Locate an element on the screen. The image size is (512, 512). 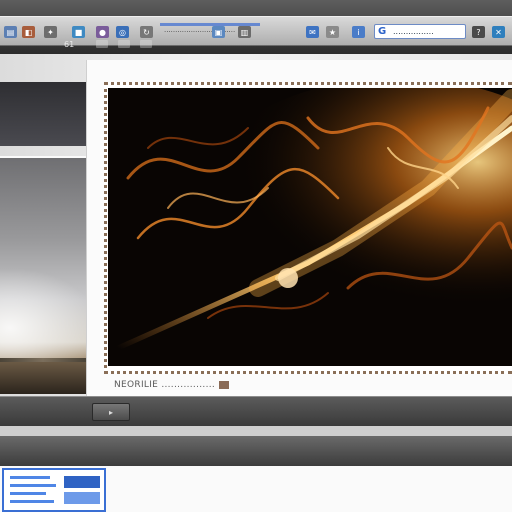
search-icon: ◎ is located at coordinates (122, 32).